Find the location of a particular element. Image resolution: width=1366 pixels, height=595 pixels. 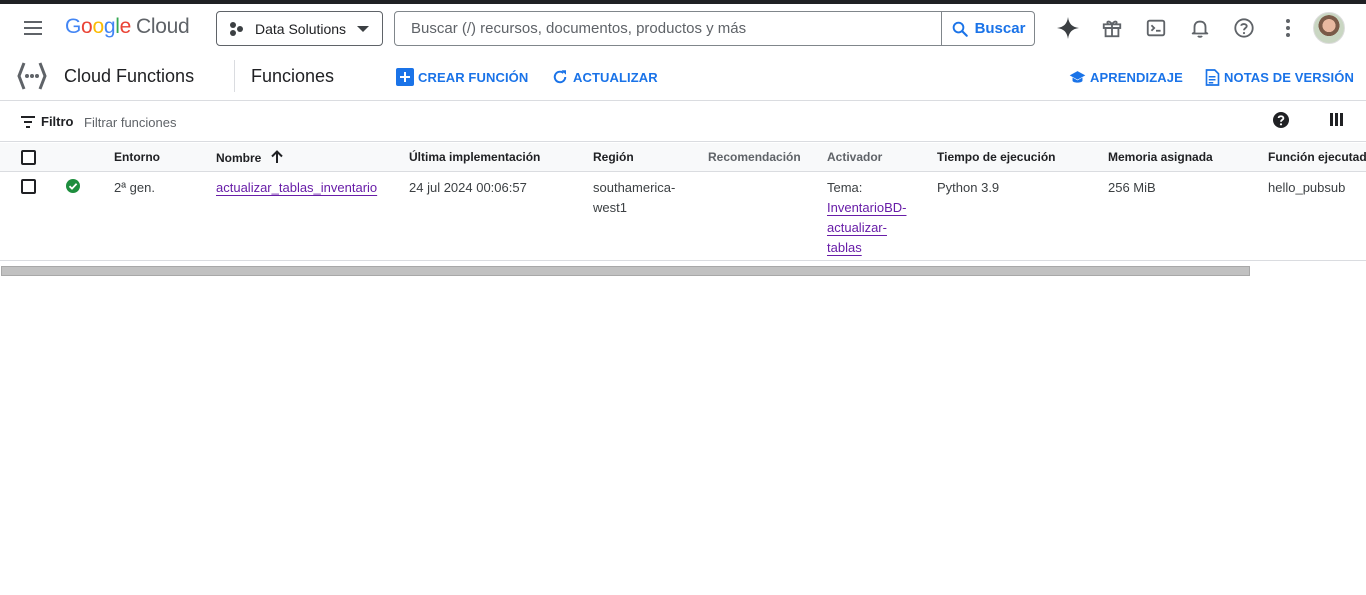

more-vert-icon is located at coordinates (1288, 28).